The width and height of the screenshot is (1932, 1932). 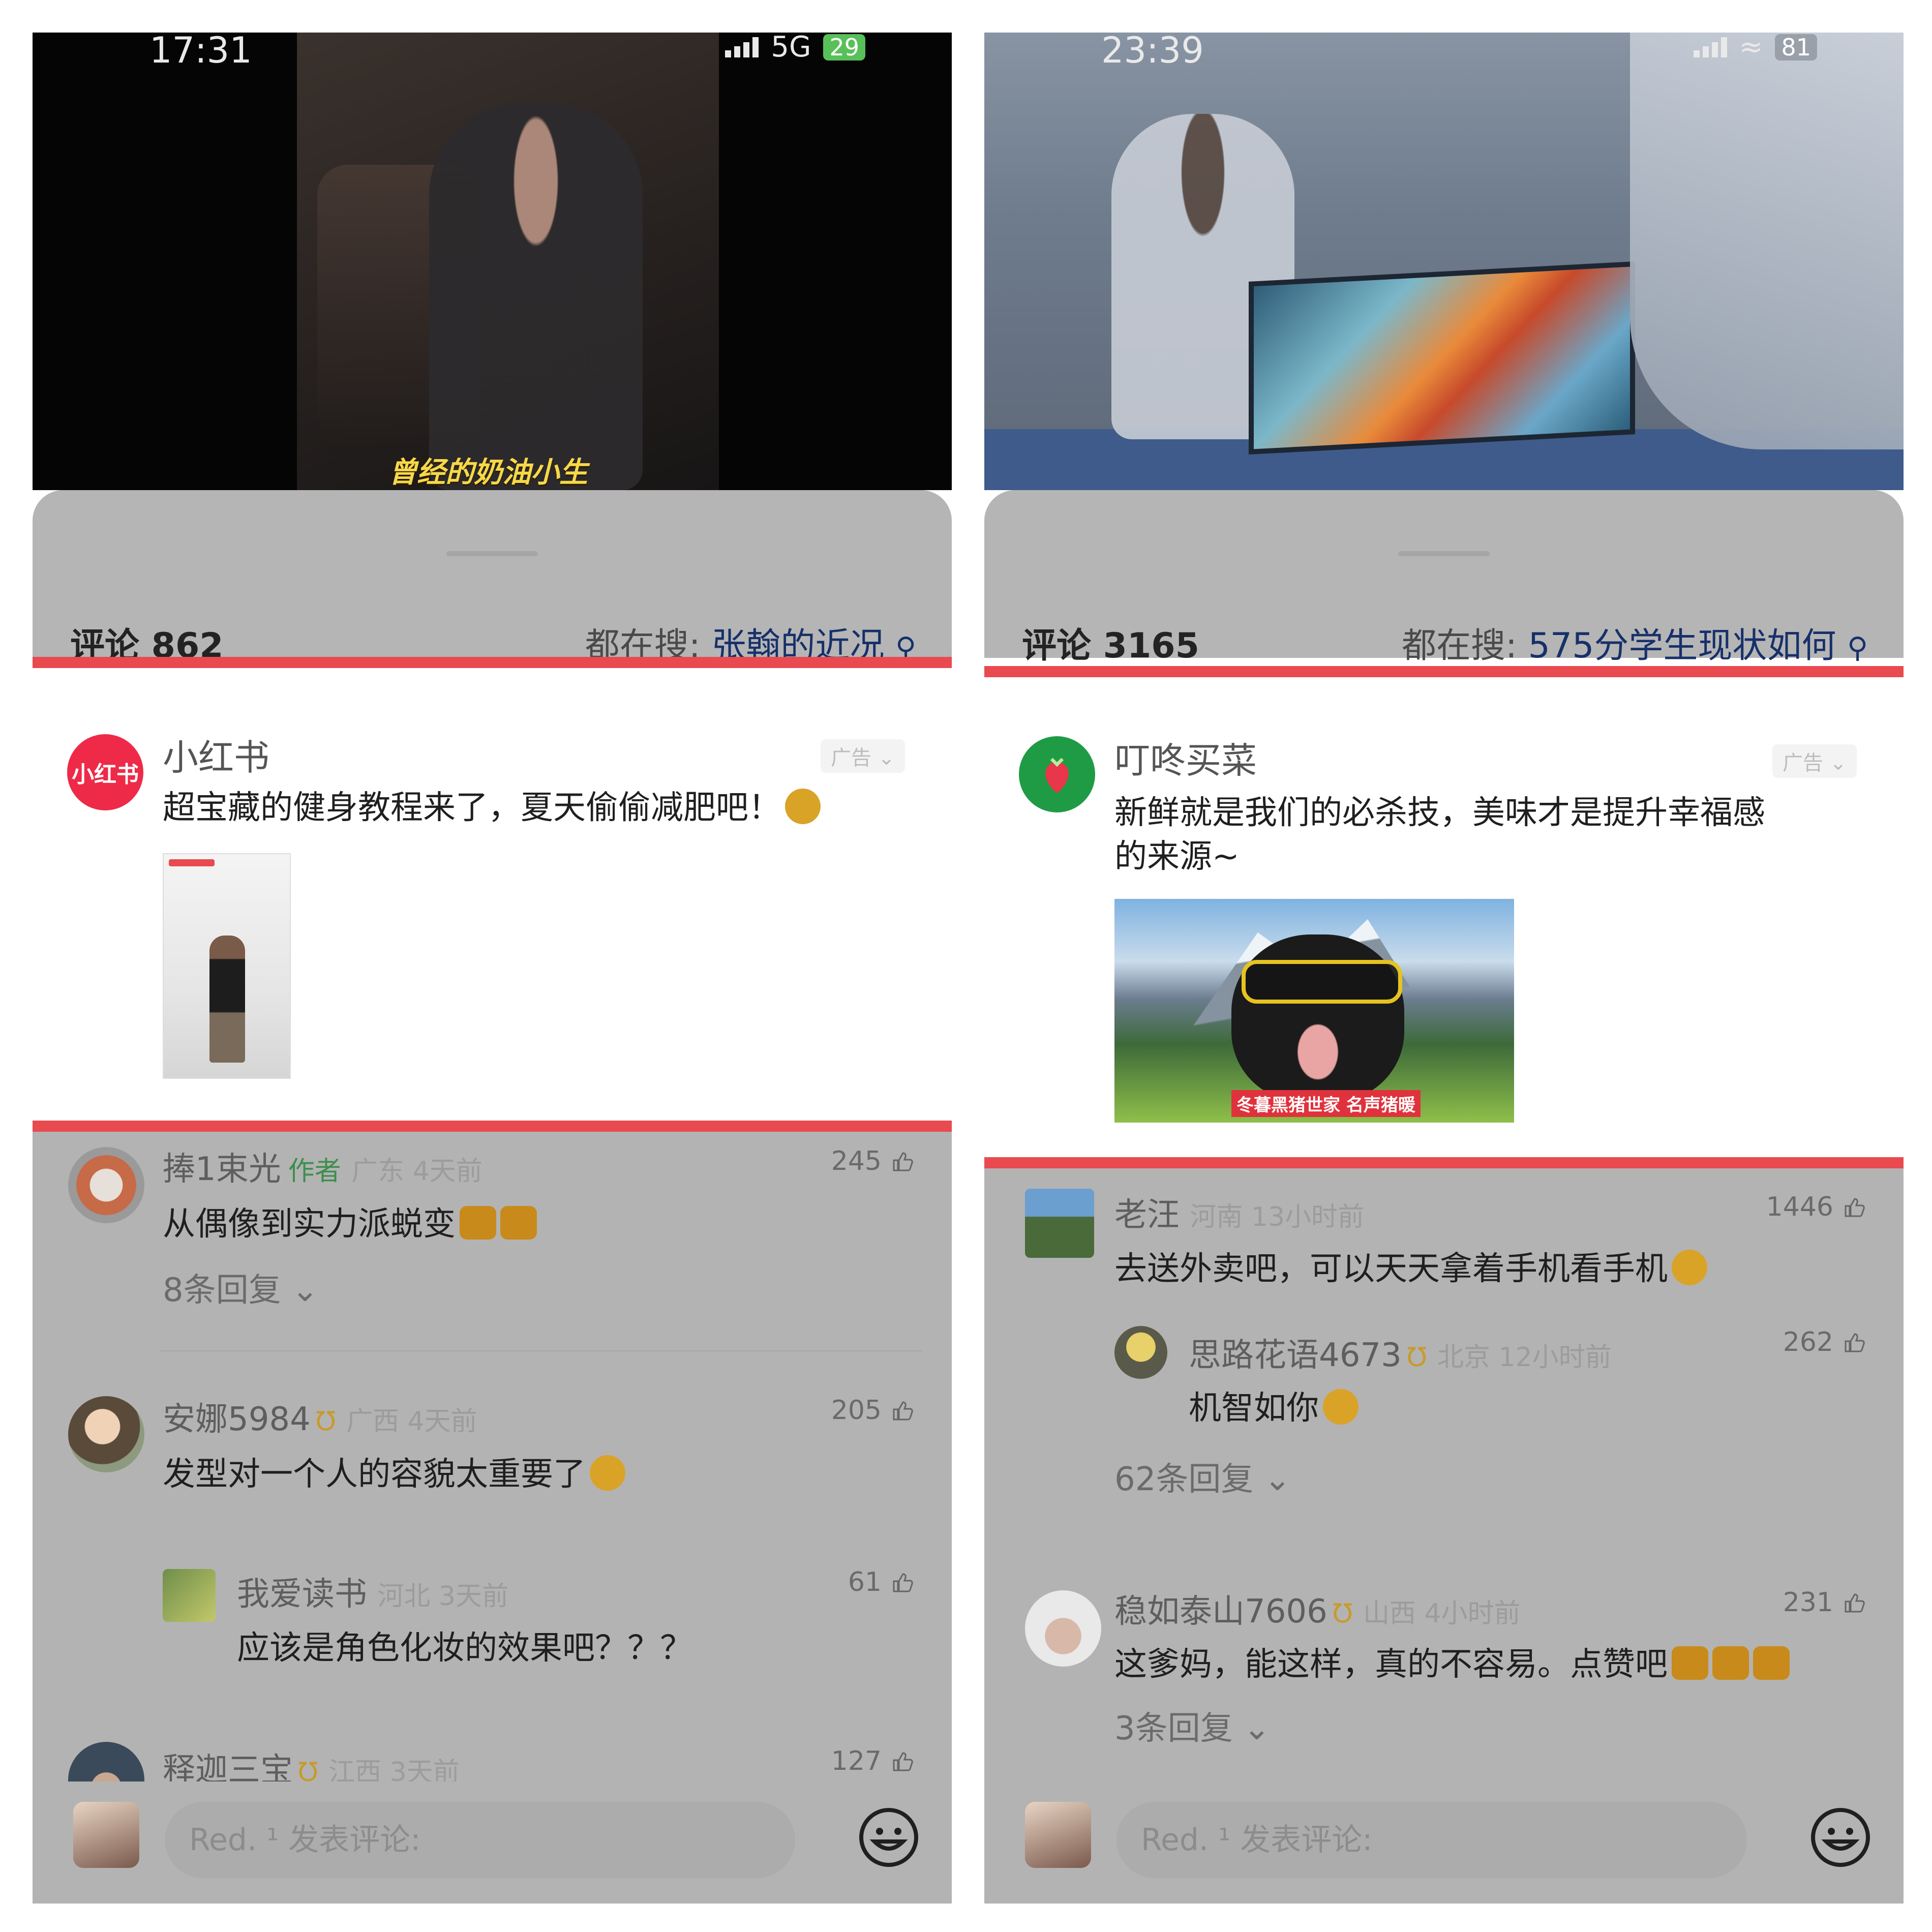 I want to click on like-count: 231, so click(x=1808, y=1603).